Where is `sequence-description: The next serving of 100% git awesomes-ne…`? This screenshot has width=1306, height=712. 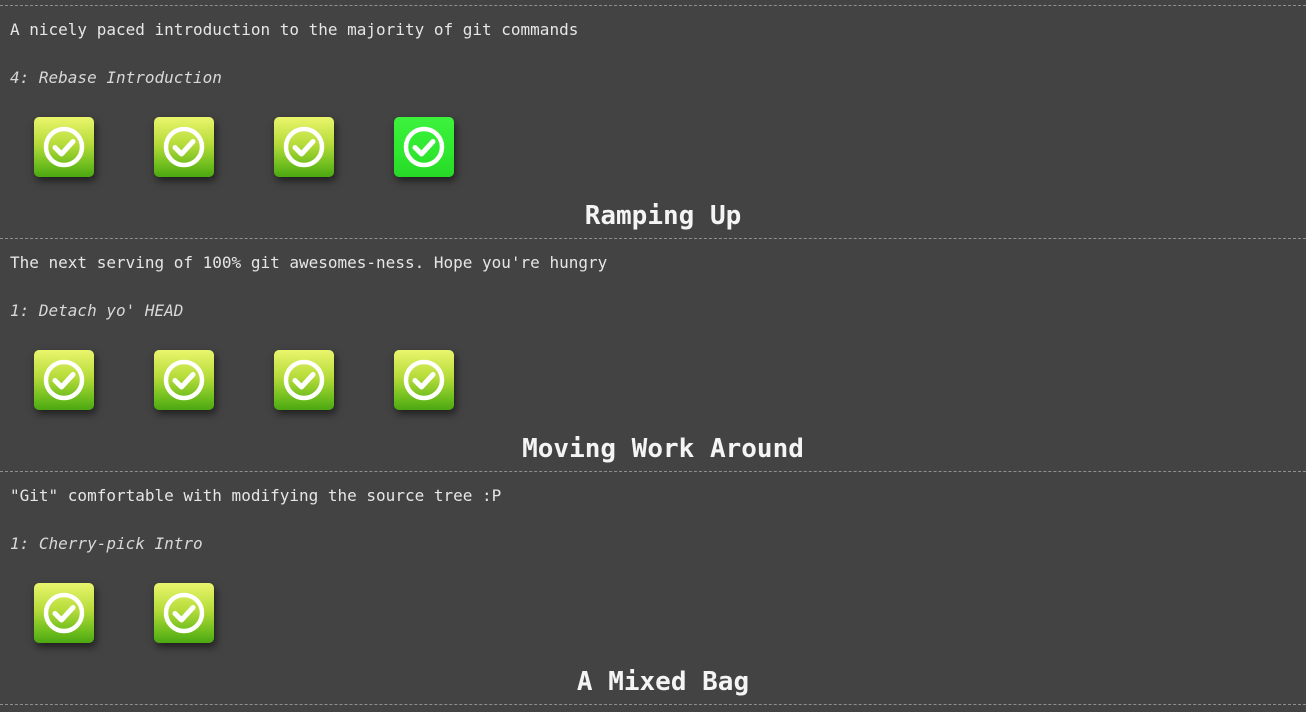
sequence-description: The next serving of 100% git awesomes-ne… is located at coordinates (309, 262).